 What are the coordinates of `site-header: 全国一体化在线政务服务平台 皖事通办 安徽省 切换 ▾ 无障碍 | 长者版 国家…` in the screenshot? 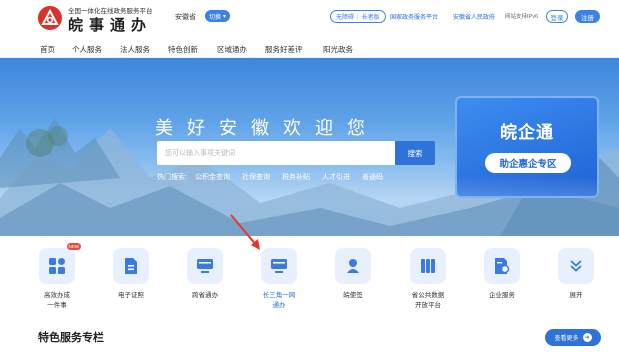 It's located at (309, 19).